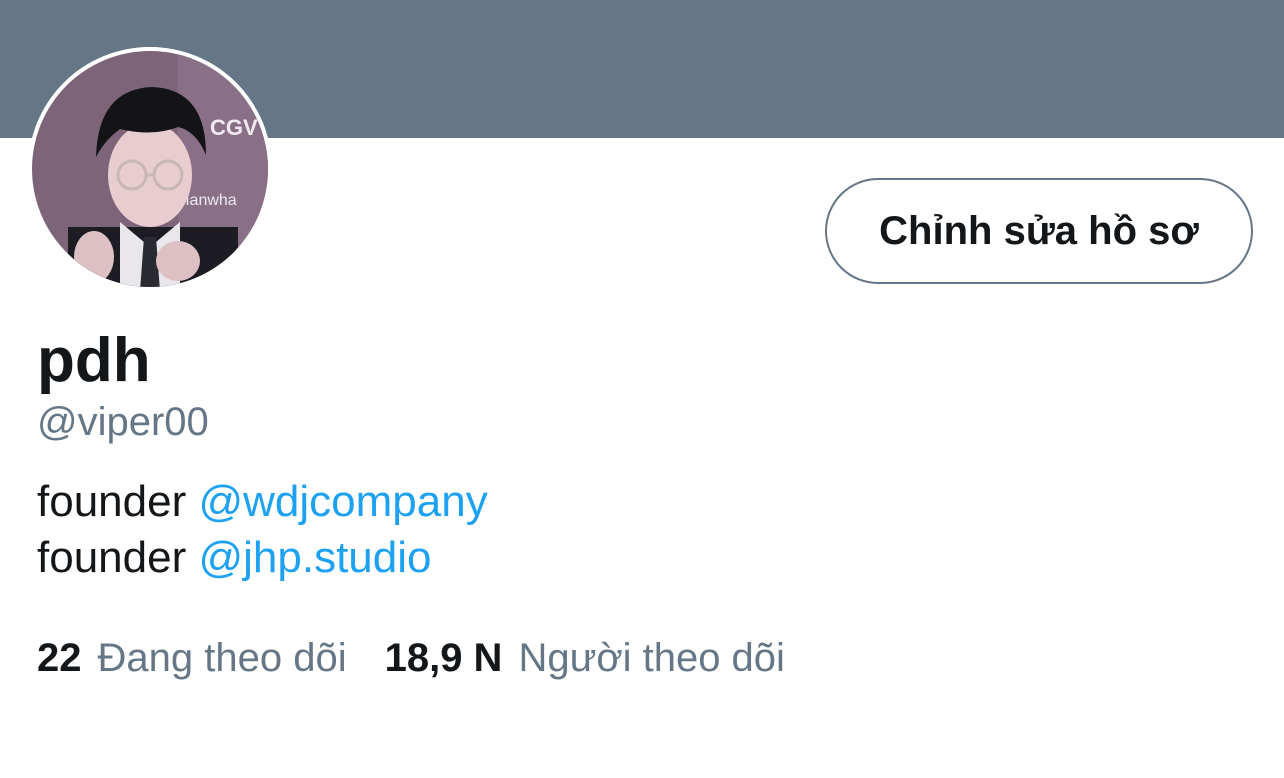 Image resolution: width=1284 pixels, height=778 pixels. I want to click on profile-bio: founder @wdjcompany founder @jhp.studio, so click(262, 530).